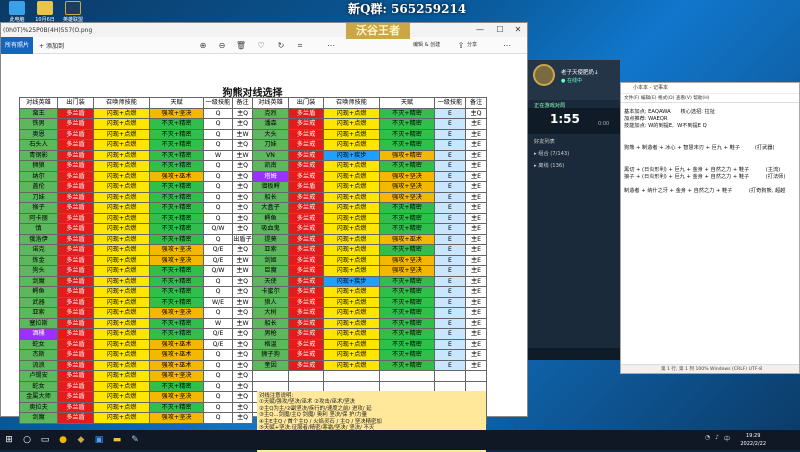 This screenshot has height=452, width=800. I want to click on photos-taskbar-icon: ▣, so click(99, 440).